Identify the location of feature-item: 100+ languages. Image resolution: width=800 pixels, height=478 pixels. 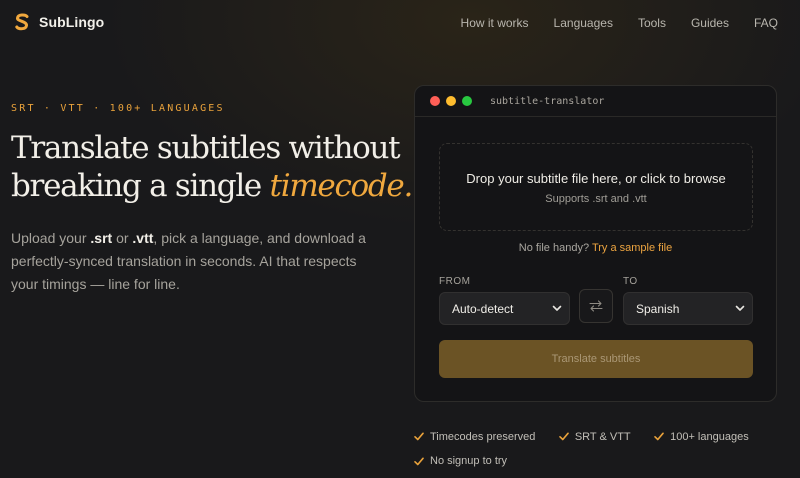
(701, 437).